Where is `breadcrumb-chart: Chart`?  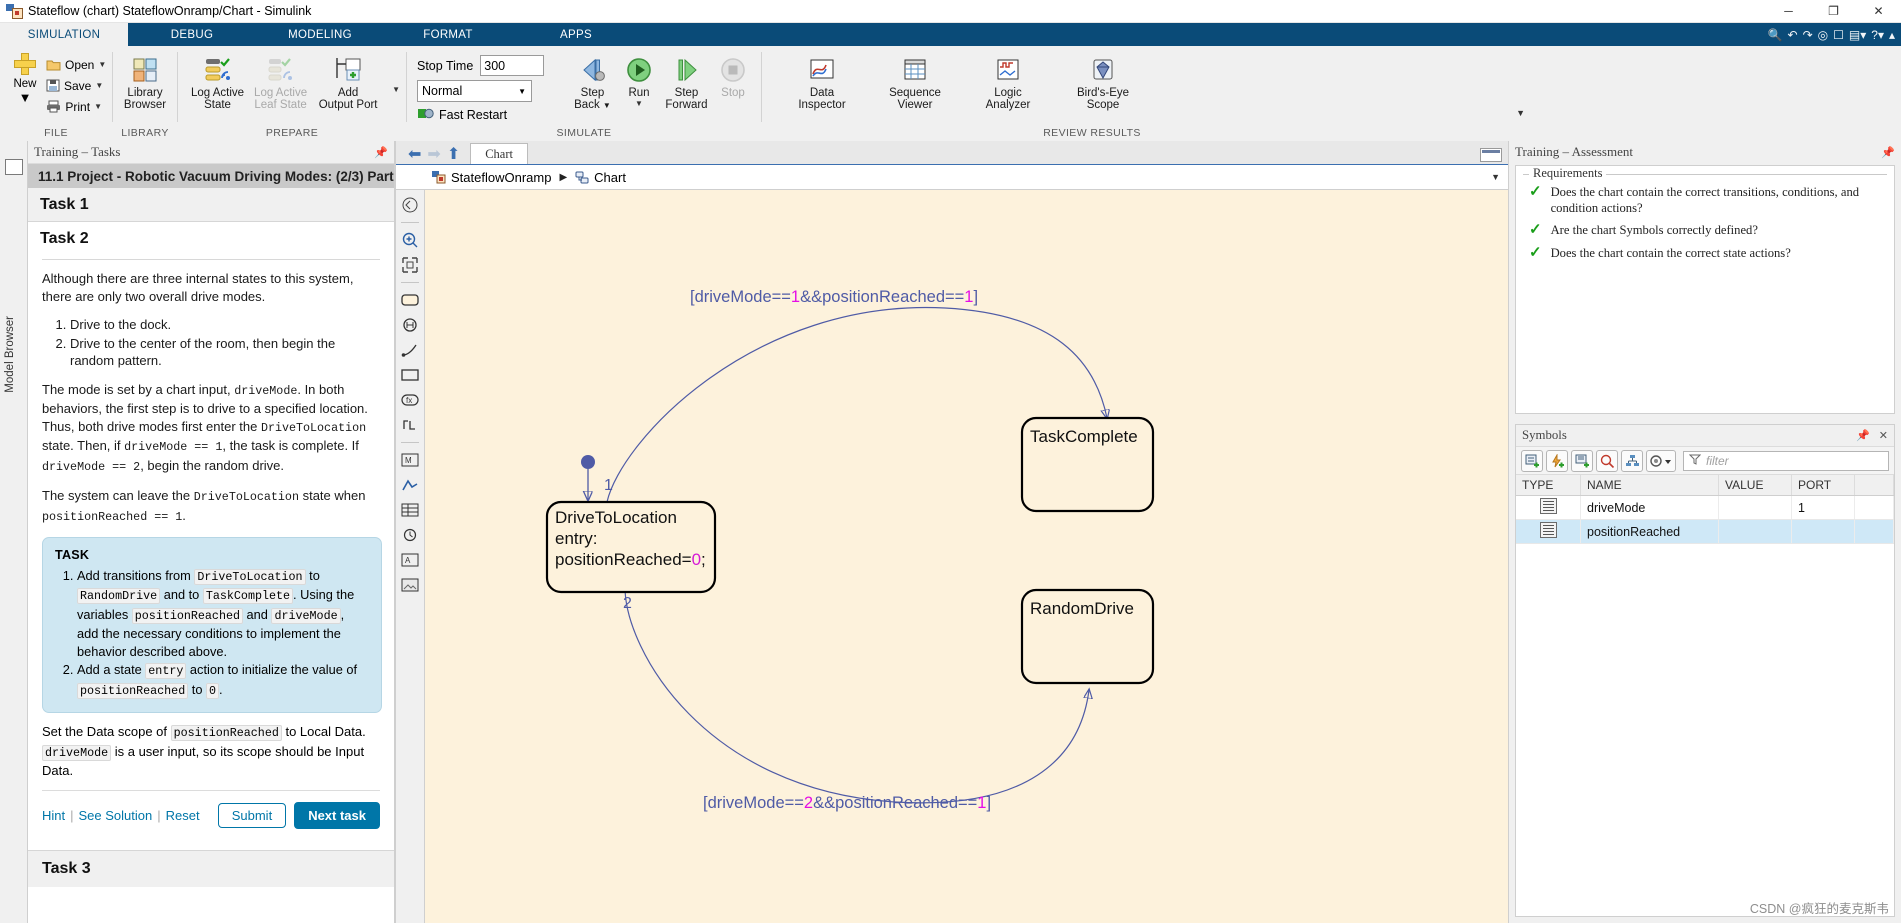 breadcrumb-chart: Chart is located at coordinates (610, 177).